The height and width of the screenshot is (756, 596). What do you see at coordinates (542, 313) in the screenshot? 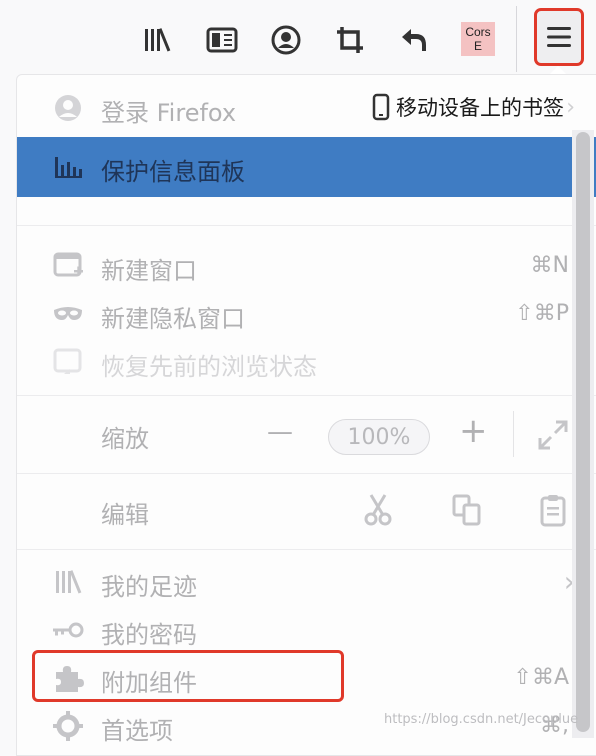
I see `new-private-window-shortcut: ⇧⌘P` at bounding box center [542, 313].